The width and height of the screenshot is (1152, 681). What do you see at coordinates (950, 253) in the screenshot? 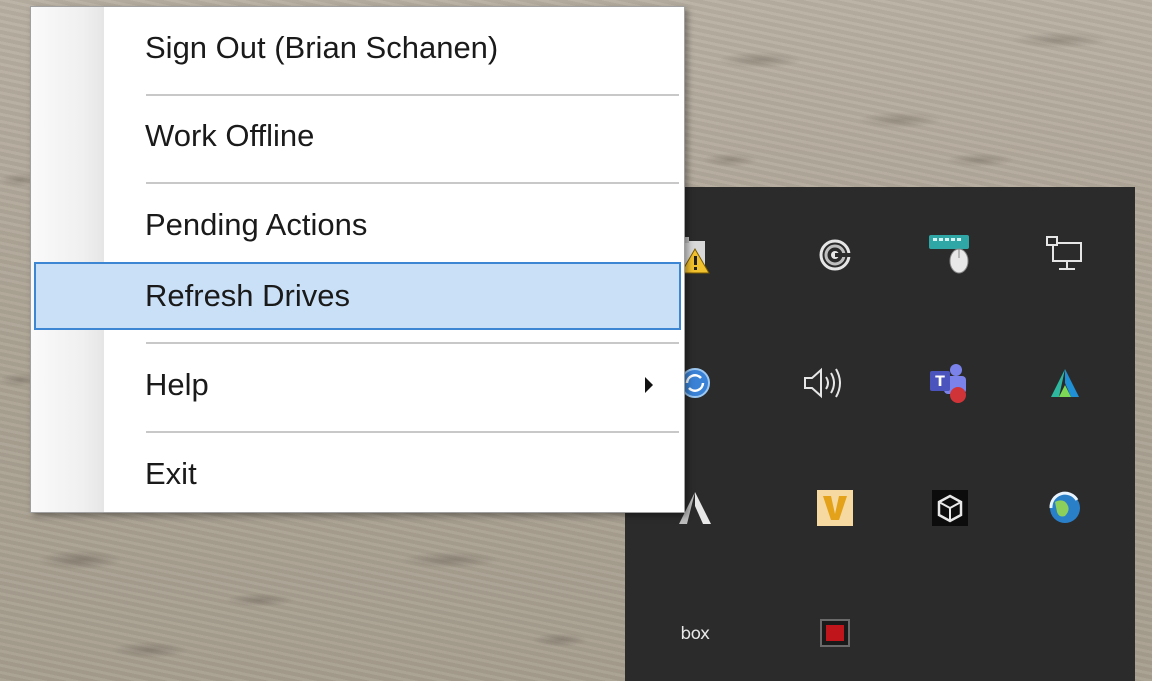
I see `keyboard-mouse-icon` at bounding box center [950, 253].